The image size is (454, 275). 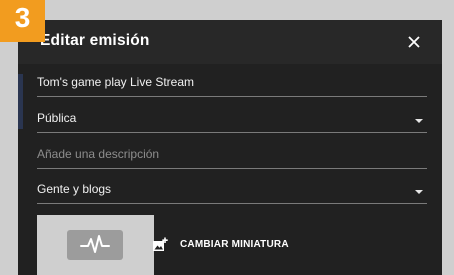 What do you see at coordinates (232, 155) in the screenshot?
I see `description-input: Añade una descripción` at bounding box center [232, 155].